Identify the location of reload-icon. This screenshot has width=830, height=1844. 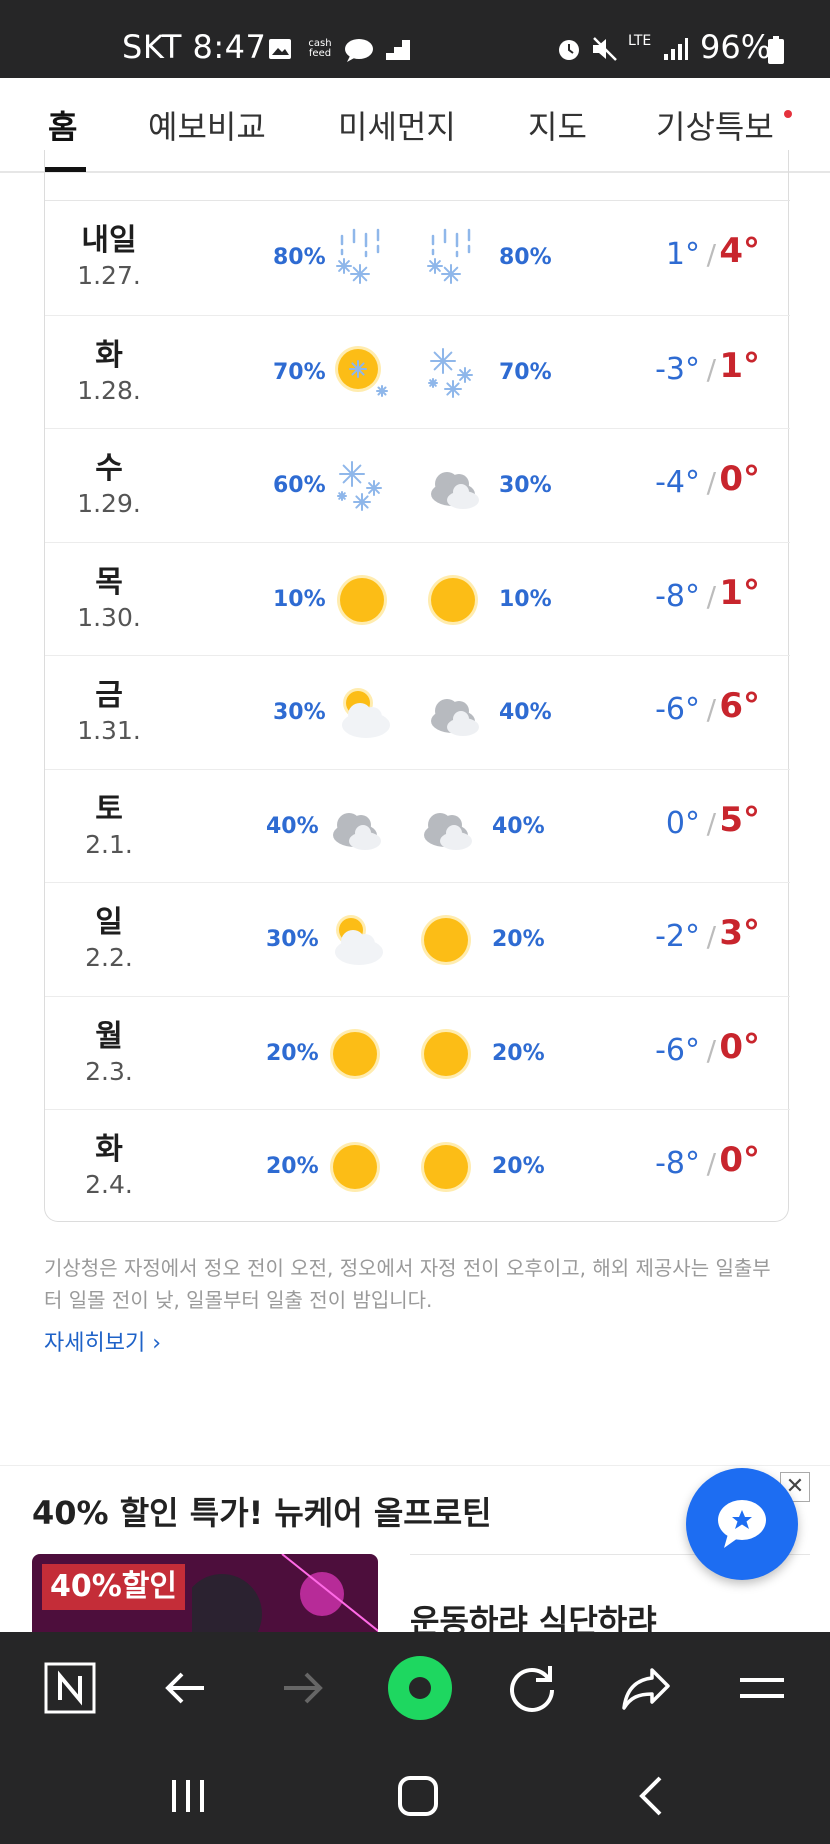
(532, 1688).